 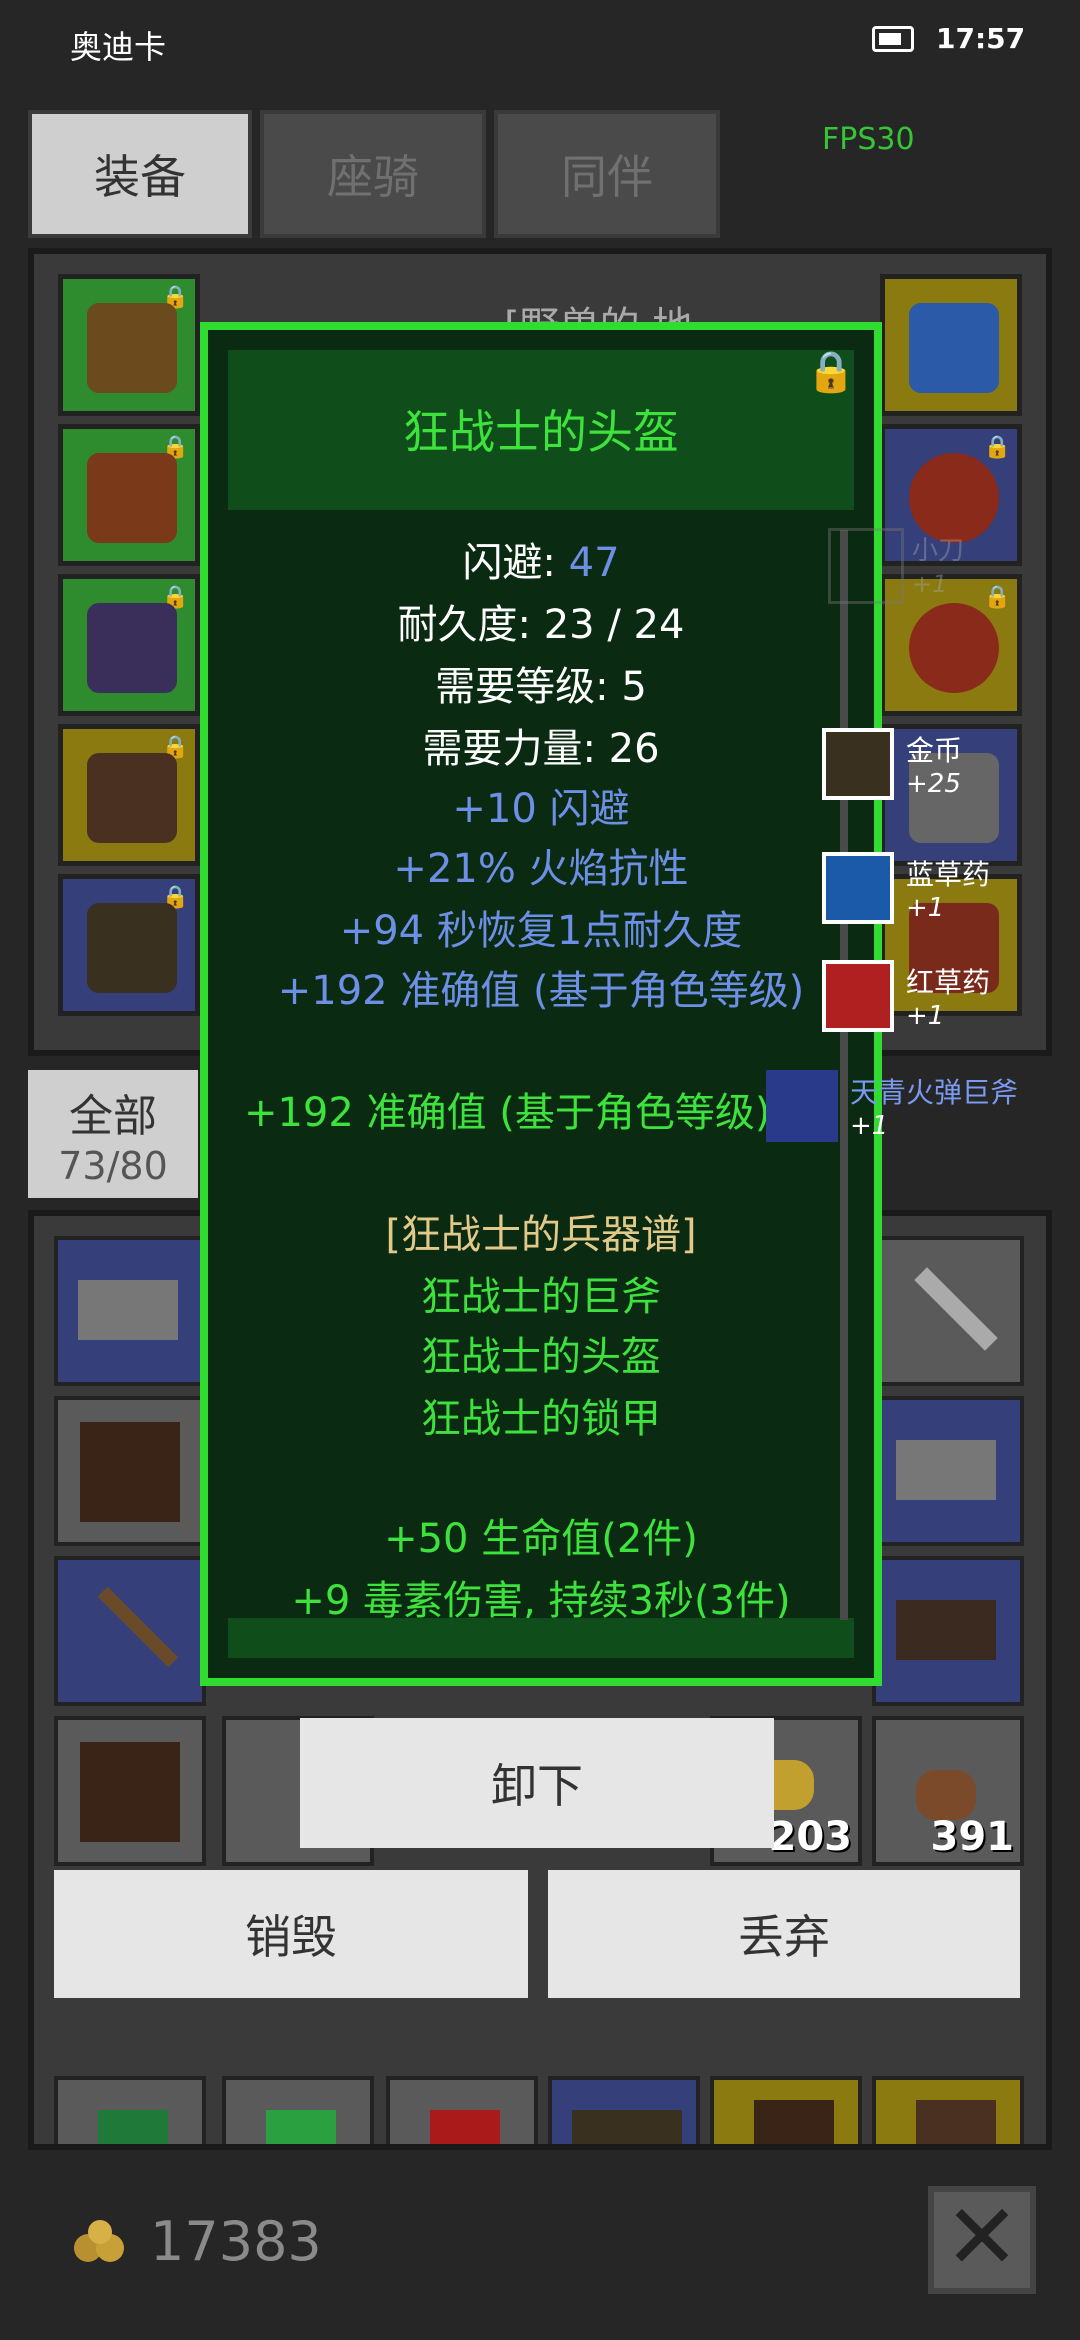 I want to click on bonus-line: +21% 火焰抗性, so click(x=541, y=869).